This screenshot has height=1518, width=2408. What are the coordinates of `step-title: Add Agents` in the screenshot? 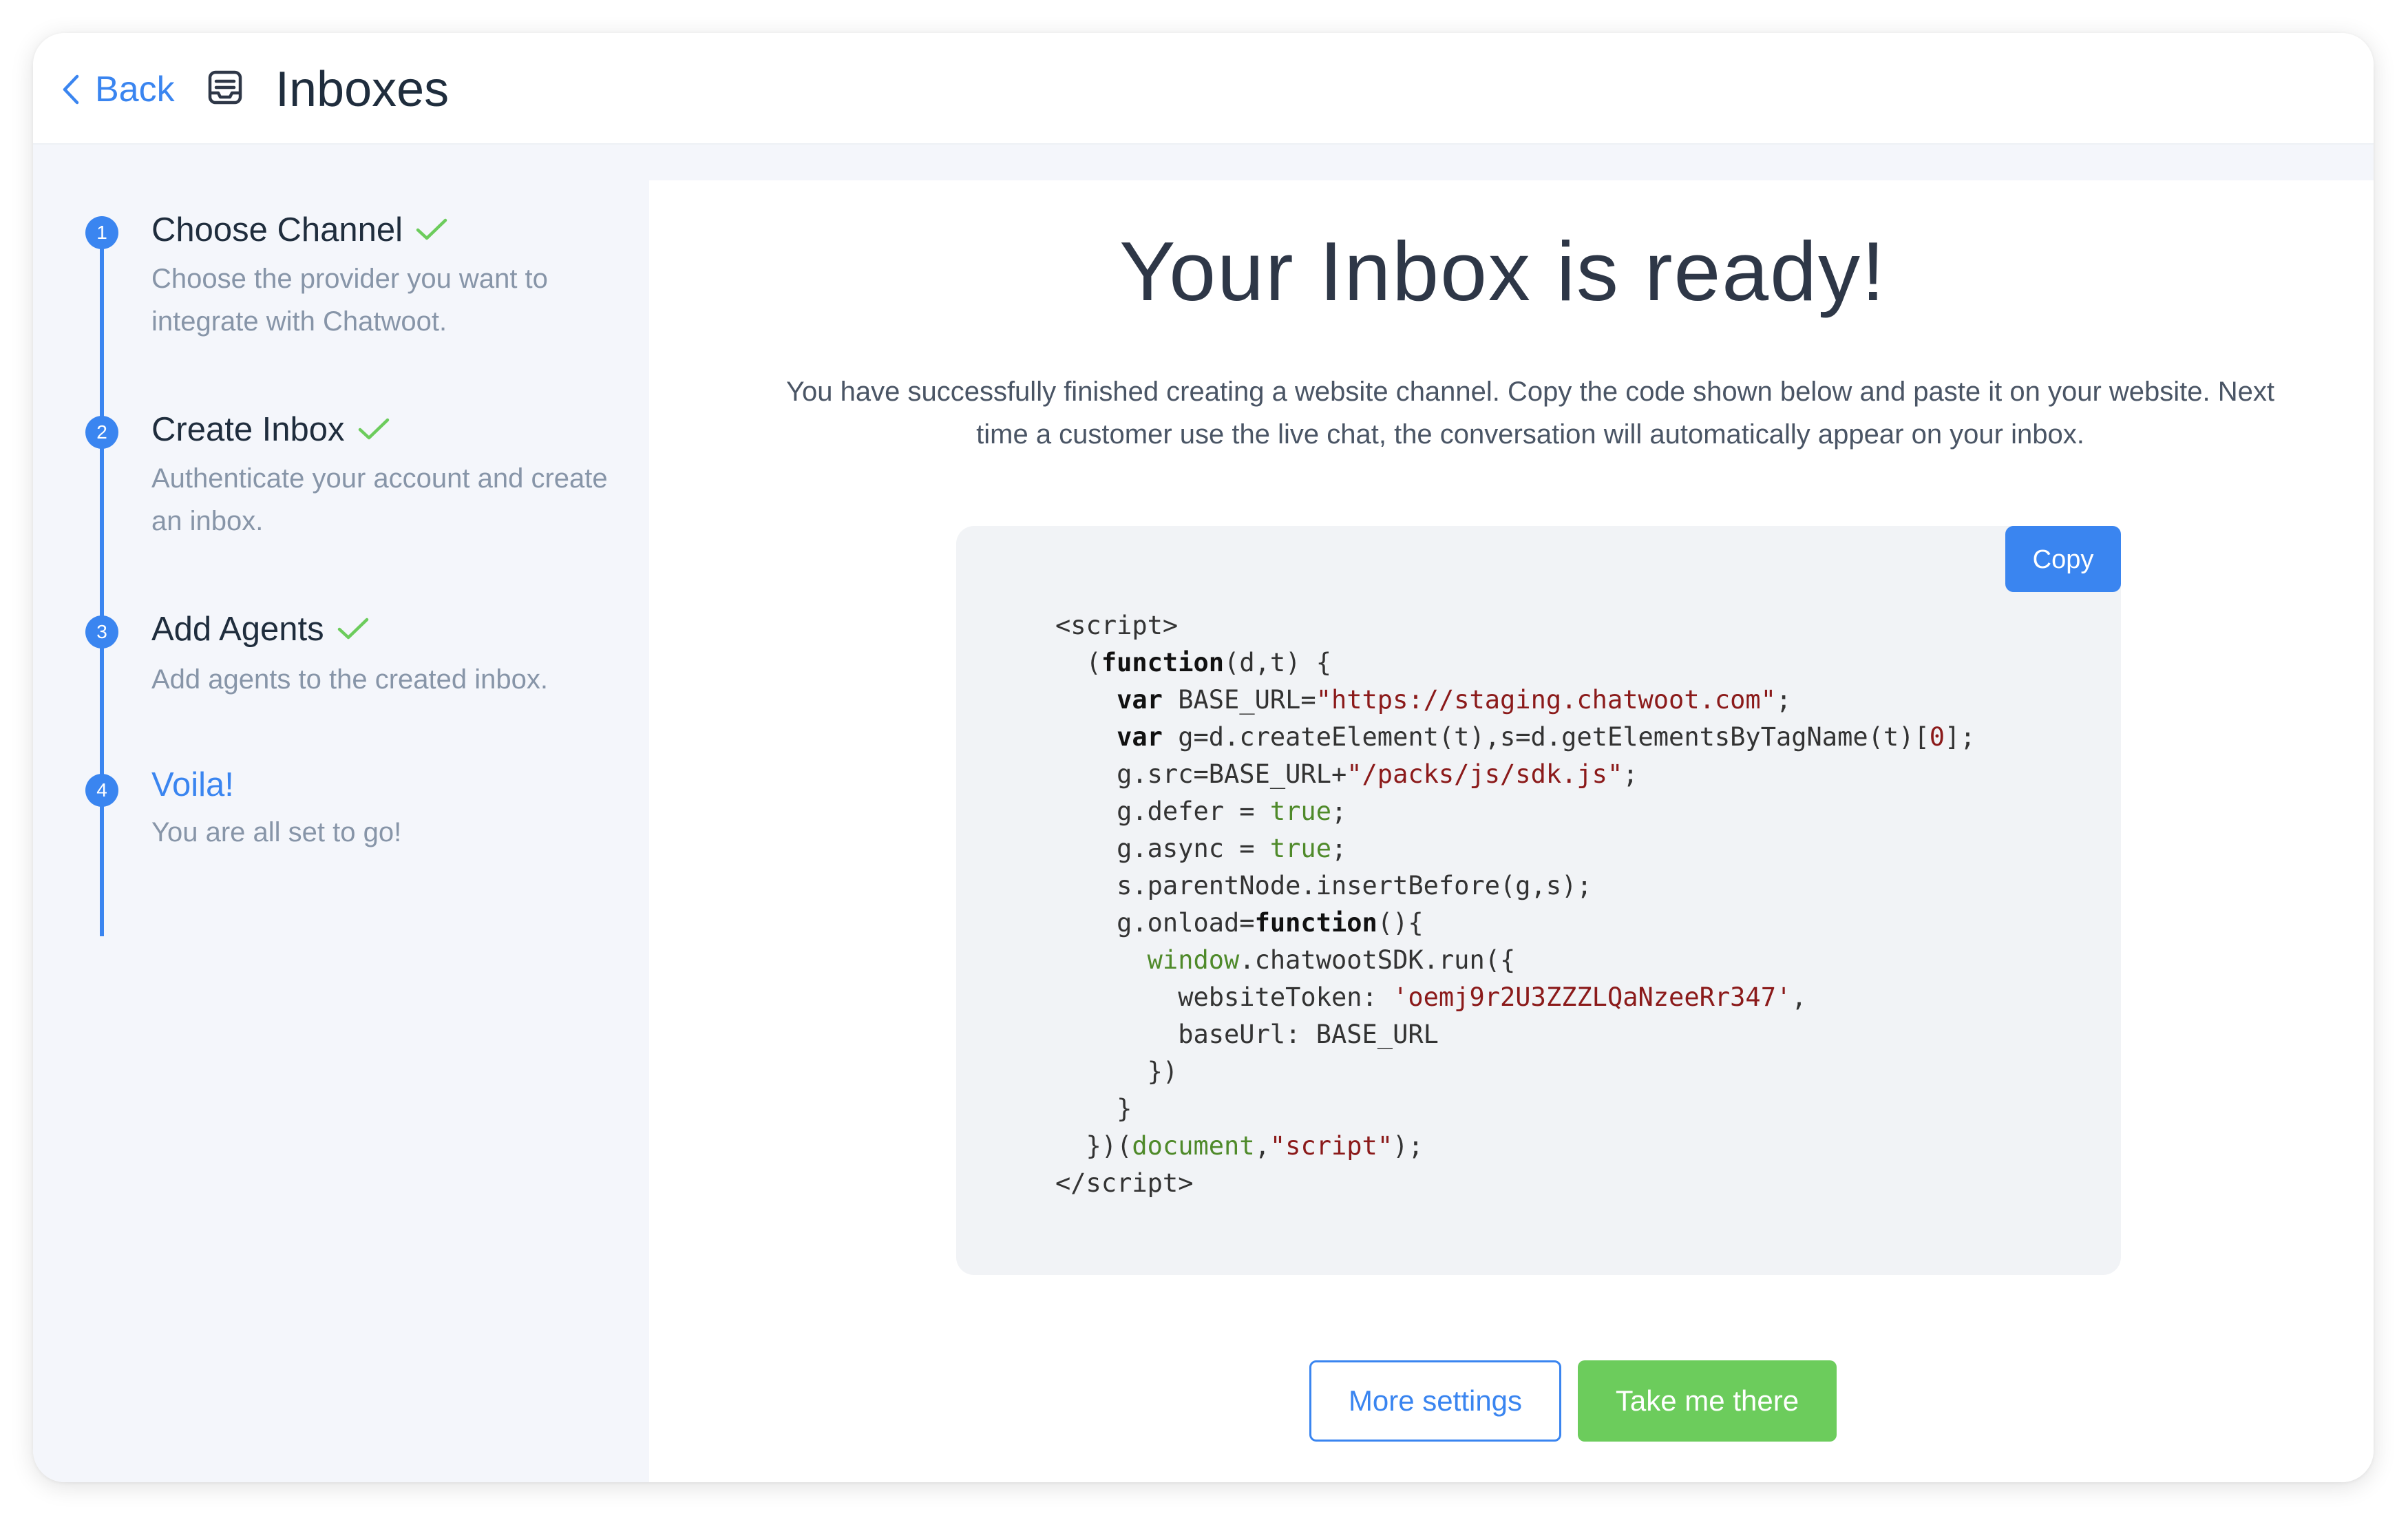 It's located at (261, 629).